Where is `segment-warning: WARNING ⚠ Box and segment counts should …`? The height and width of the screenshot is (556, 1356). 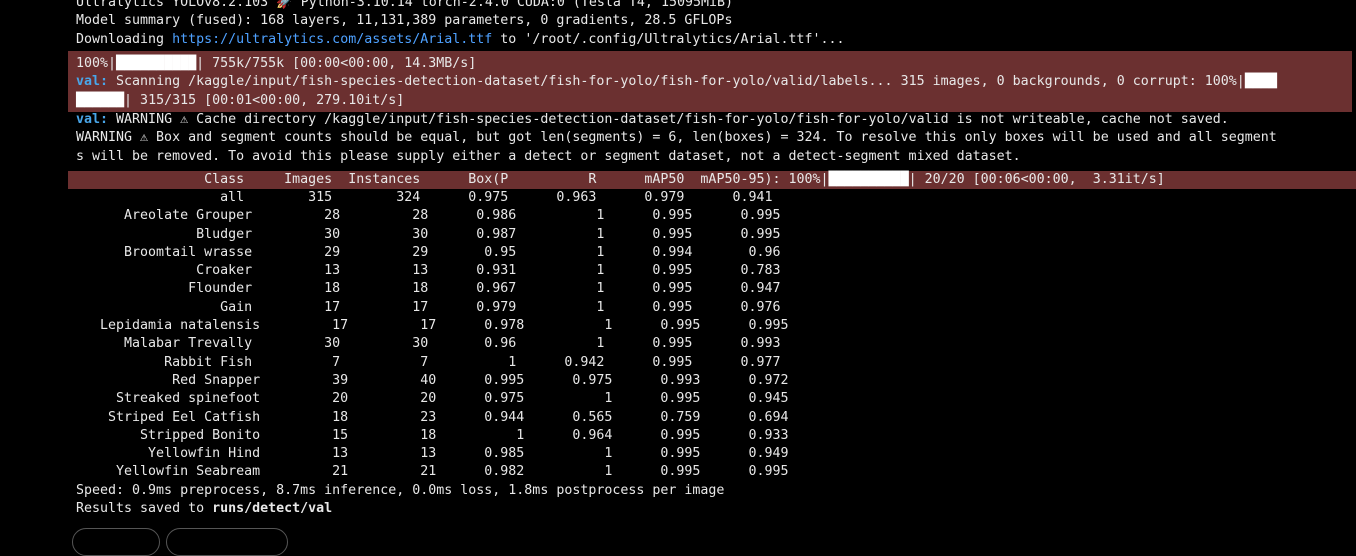 segment-warning: WARNING ⚠ Box and segment counts should … is located at coordinates (676, 138).